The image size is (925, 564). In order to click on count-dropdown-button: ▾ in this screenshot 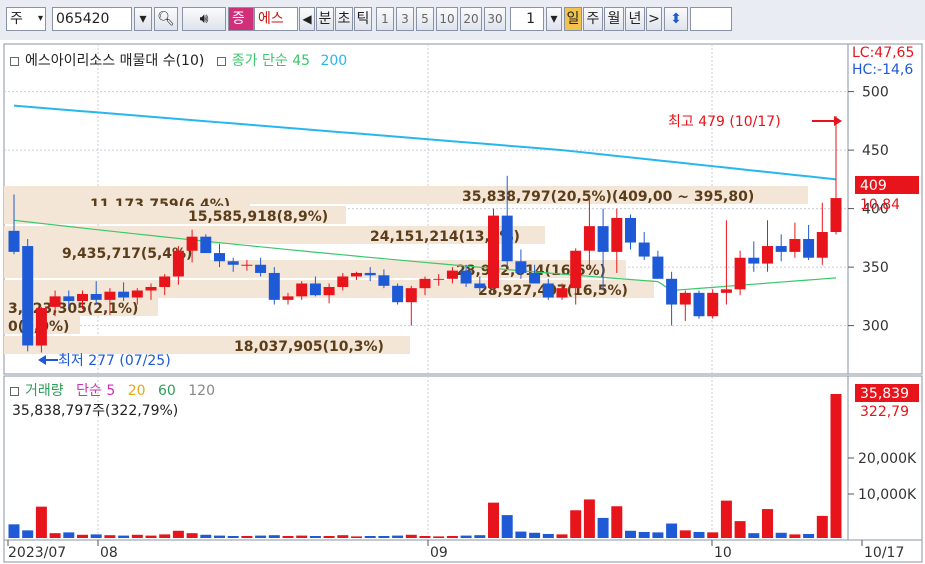, I will do `click(554, 19)`.